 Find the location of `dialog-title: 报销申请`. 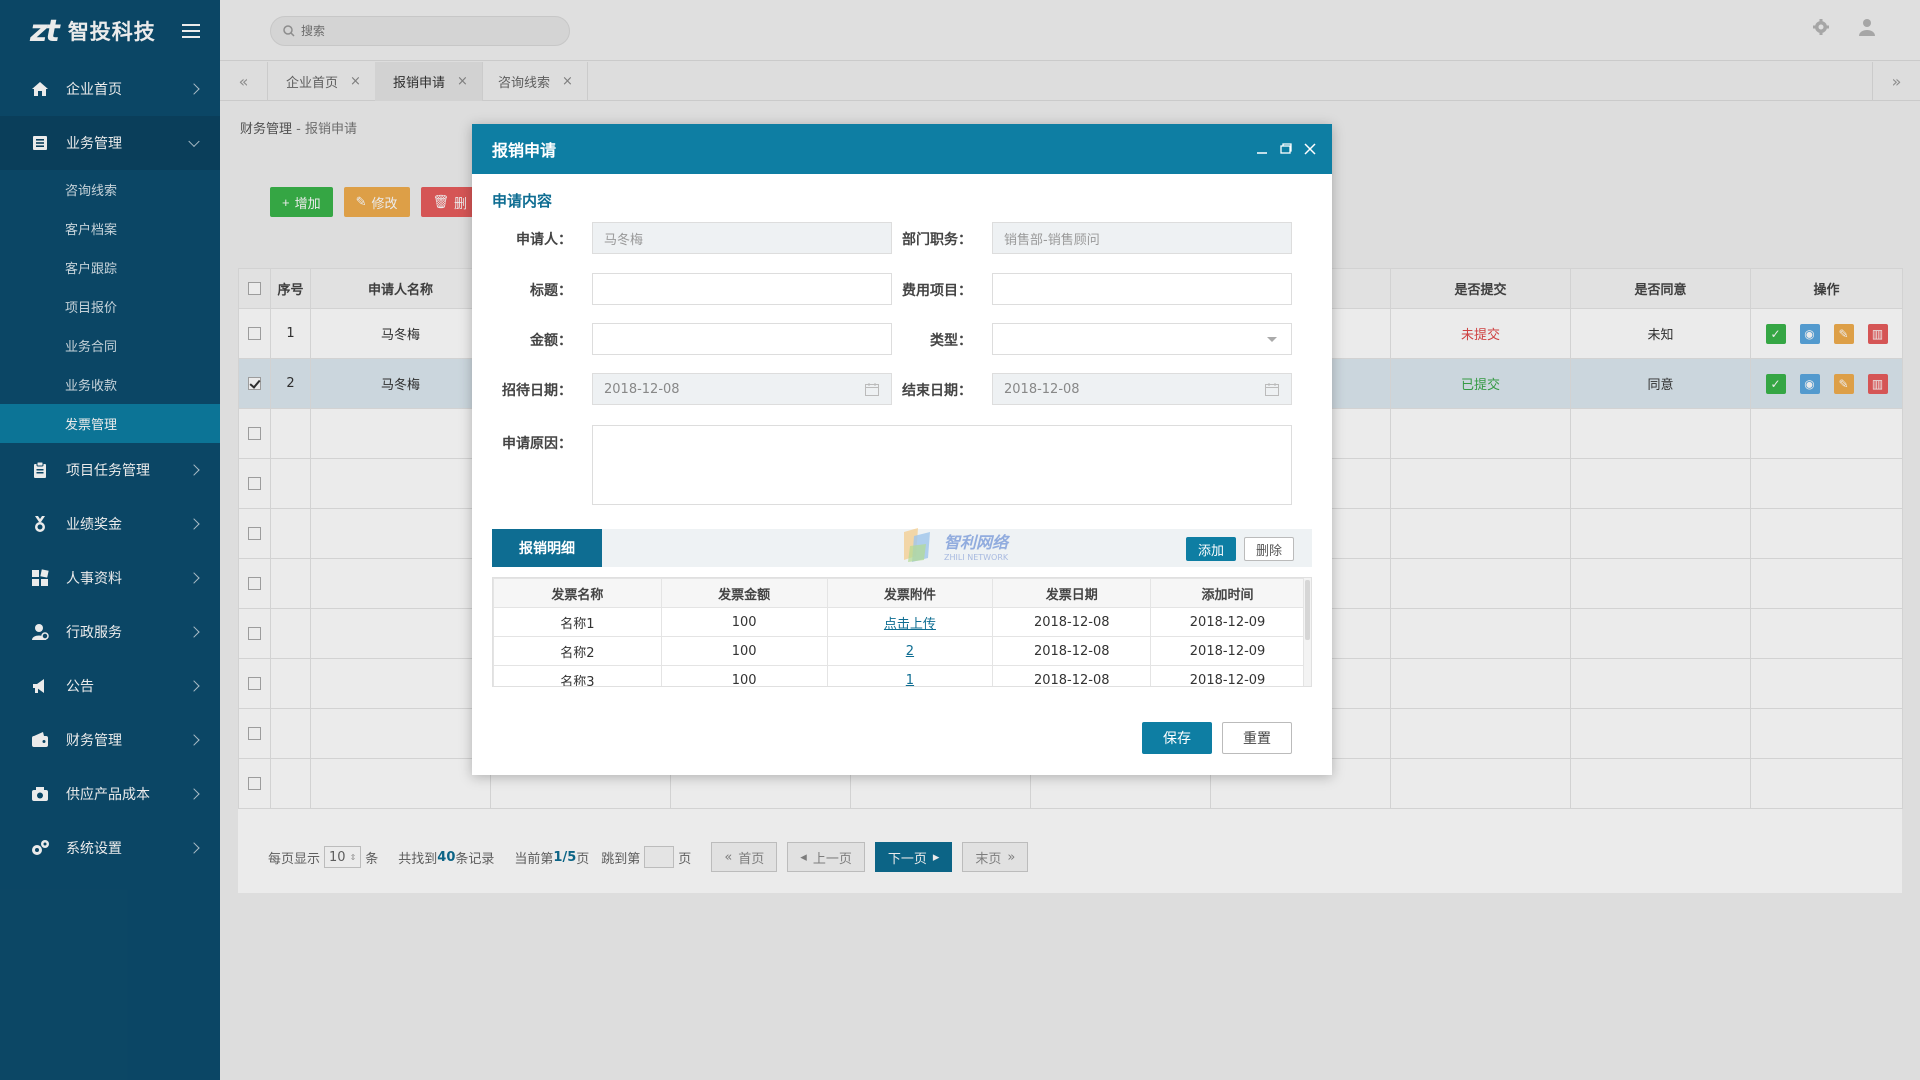

dialog-title: 报销申请 is located at coordinates (524, 150).